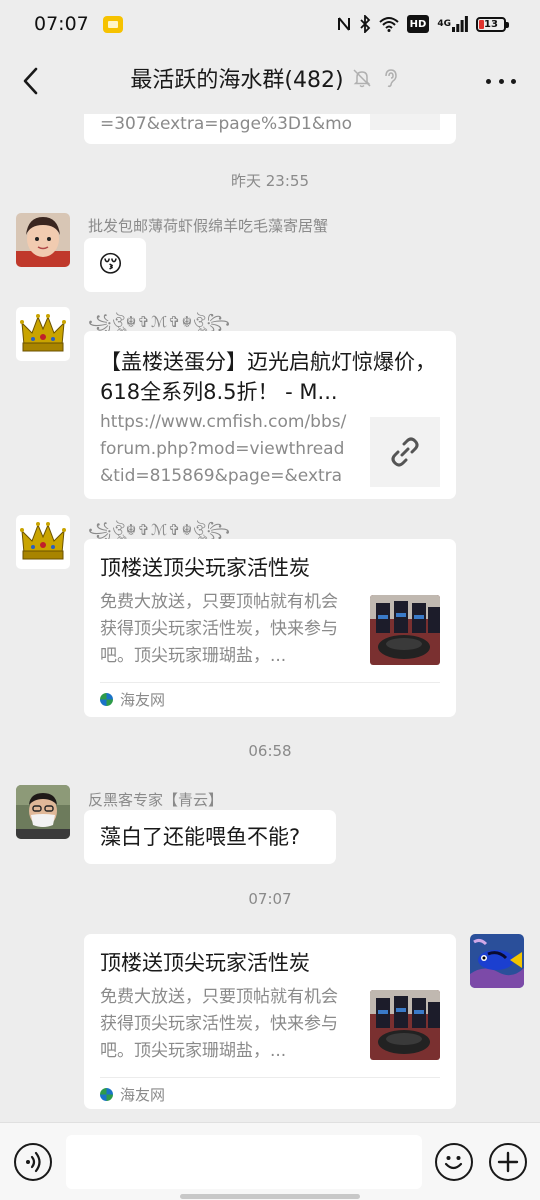 The image size is (540, 1200). I want to click on wifi-icon, so click(389, 24).